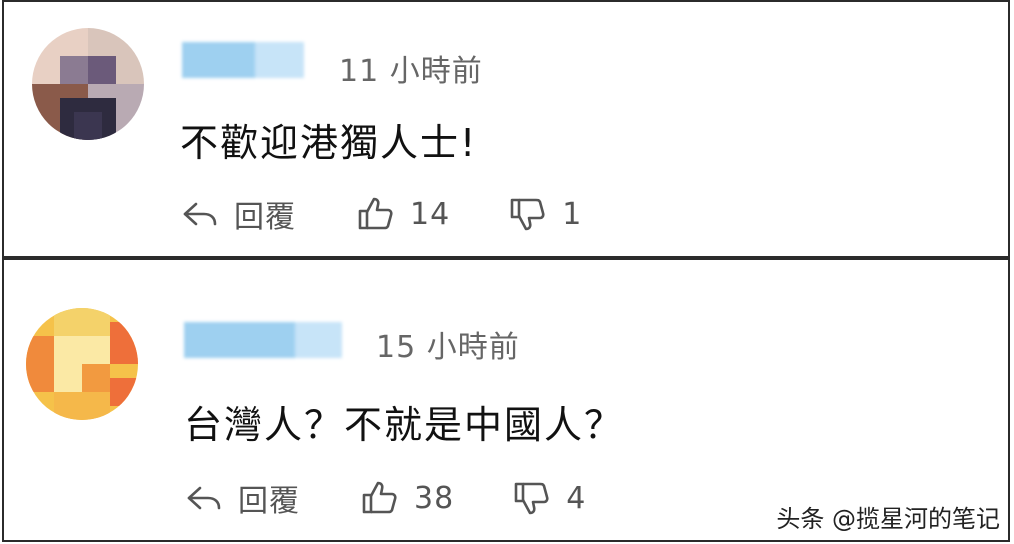 The image size is (1014, 544). What do you see at coordinates (576, 498) in the screenshot?
I see `dislike-count: 4` at bounding box center [576, 498].